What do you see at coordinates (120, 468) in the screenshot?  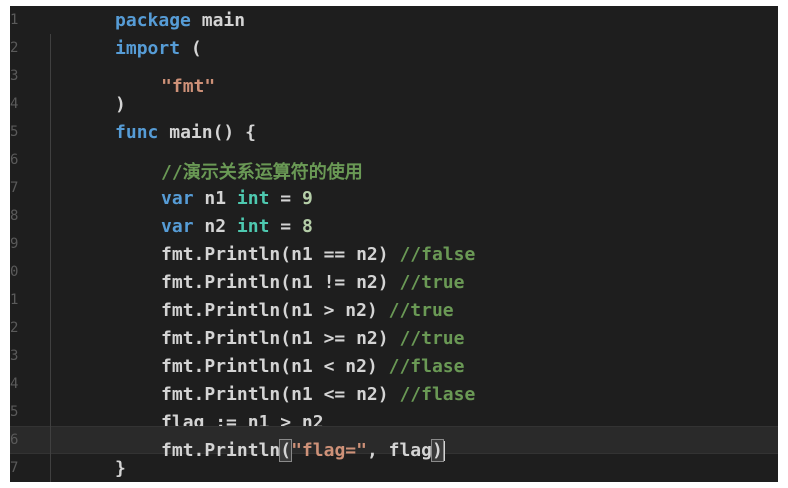 I see `closing-brace: }` at bounding box center [120, 468].